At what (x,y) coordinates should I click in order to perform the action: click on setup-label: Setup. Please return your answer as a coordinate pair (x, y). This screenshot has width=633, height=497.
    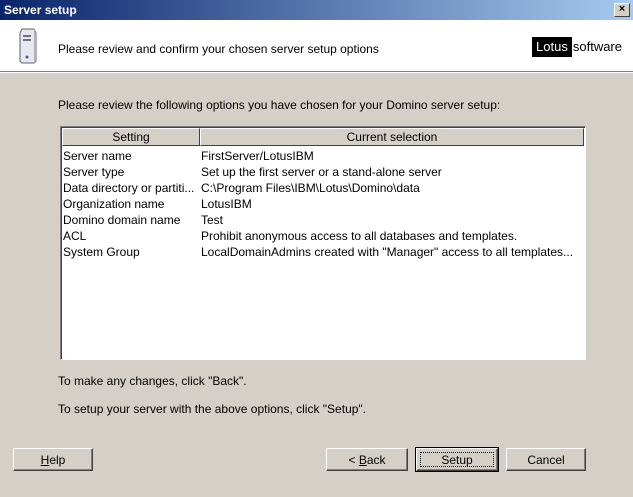
    Looking at the image, I should click on (457, 459).